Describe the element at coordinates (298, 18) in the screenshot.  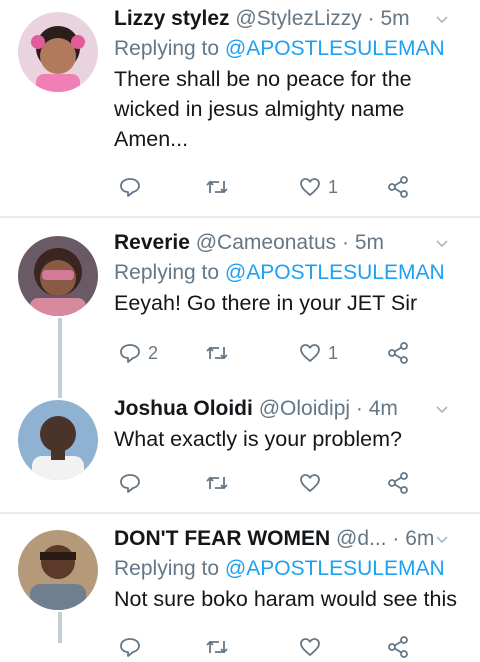
I see `user-handle: @StylezLizzy` at that location.